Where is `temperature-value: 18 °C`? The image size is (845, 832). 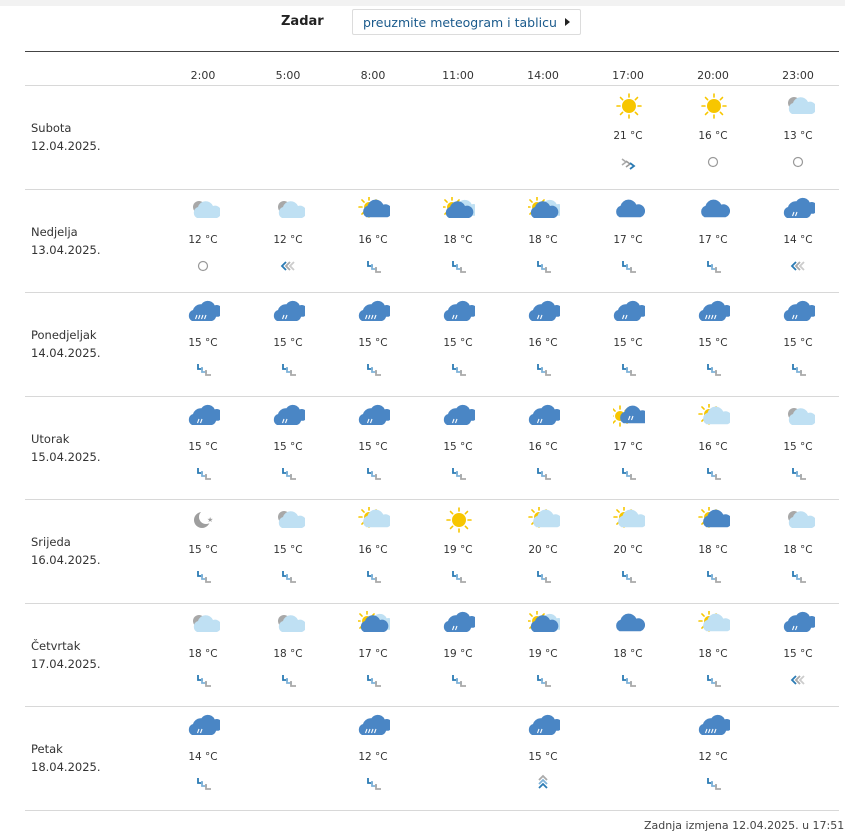 temperature-value: 18 °C is located at coordinates (288, 653).